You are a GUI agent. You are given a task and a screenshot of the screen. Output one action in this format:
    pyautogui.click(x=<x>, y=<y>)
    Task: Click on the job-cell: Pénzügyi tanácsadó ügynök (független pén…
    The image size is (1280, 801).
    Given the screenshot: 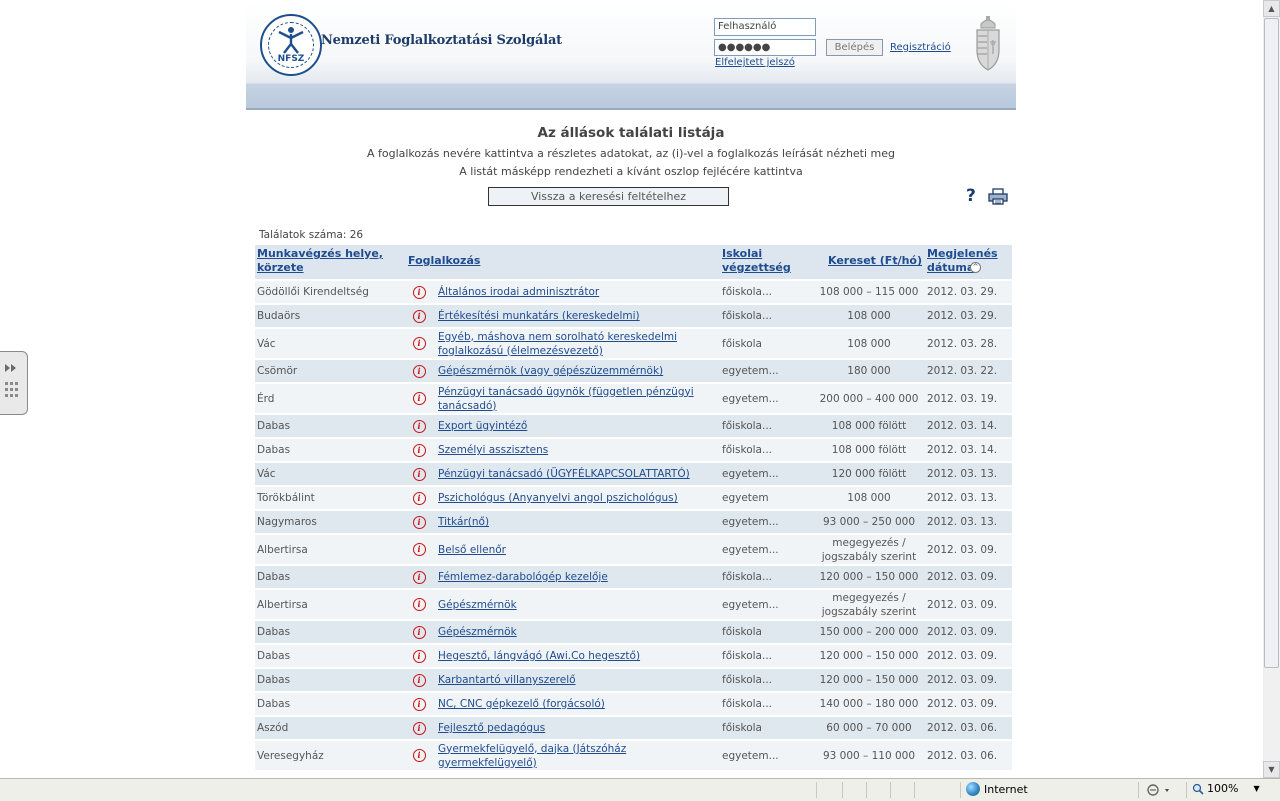 What is the action you would take?
    pyautogui.click(x=578, y=398)
    